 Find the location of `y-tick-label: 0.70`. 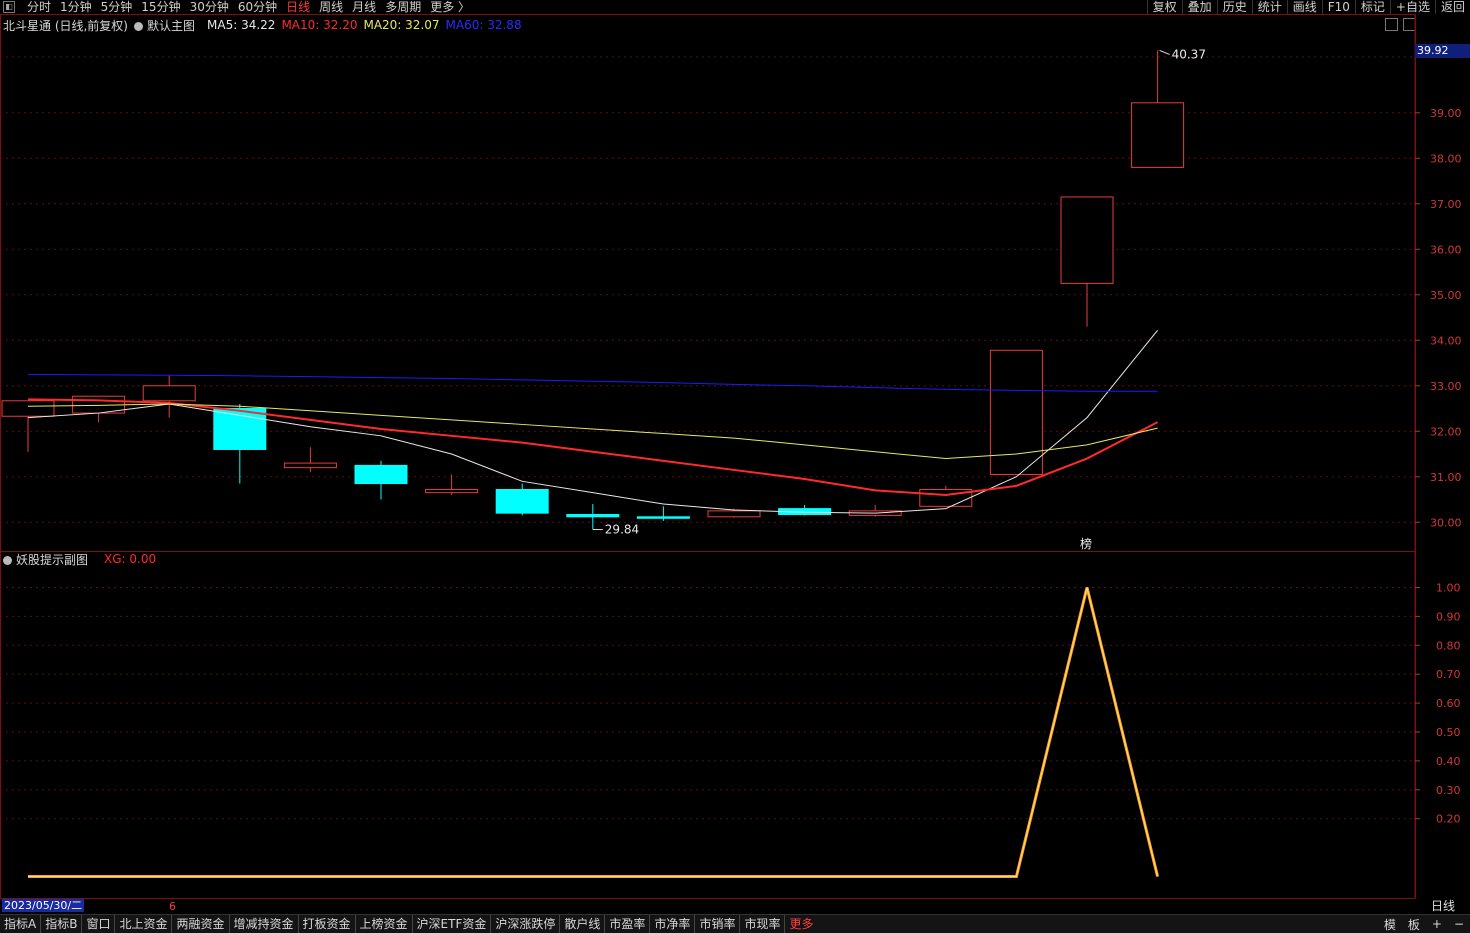

y-tick-label: 0.70 is located at coordinates (1448, 674).